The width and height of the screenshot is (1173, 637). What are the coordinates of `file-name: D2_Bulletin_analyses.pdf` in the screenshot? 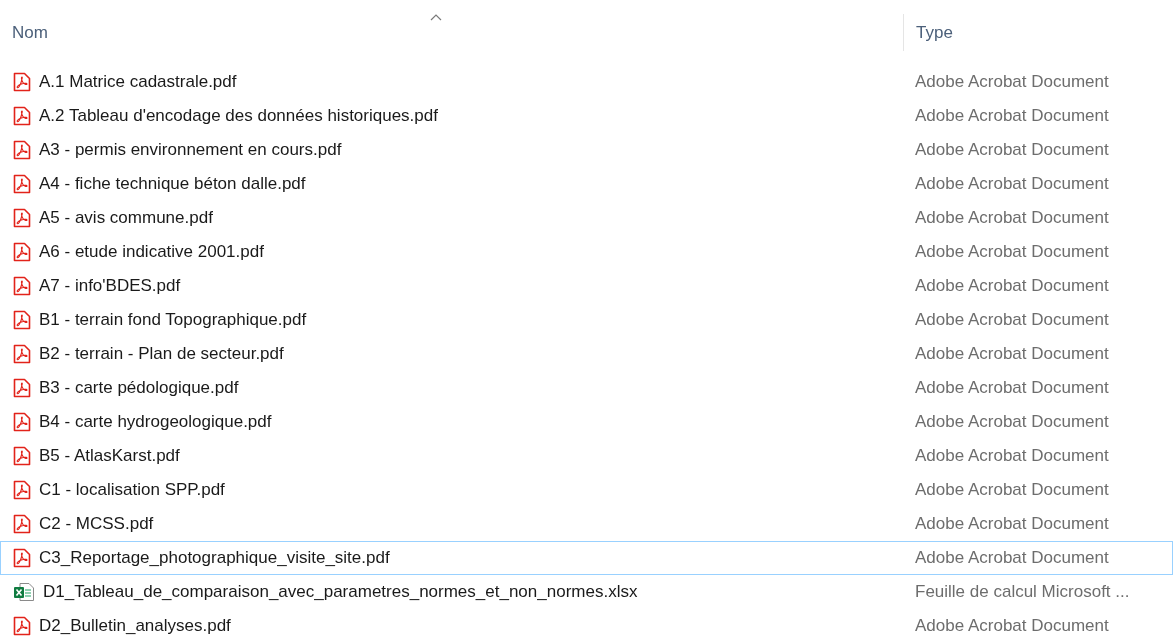 It's located at (135, 626).